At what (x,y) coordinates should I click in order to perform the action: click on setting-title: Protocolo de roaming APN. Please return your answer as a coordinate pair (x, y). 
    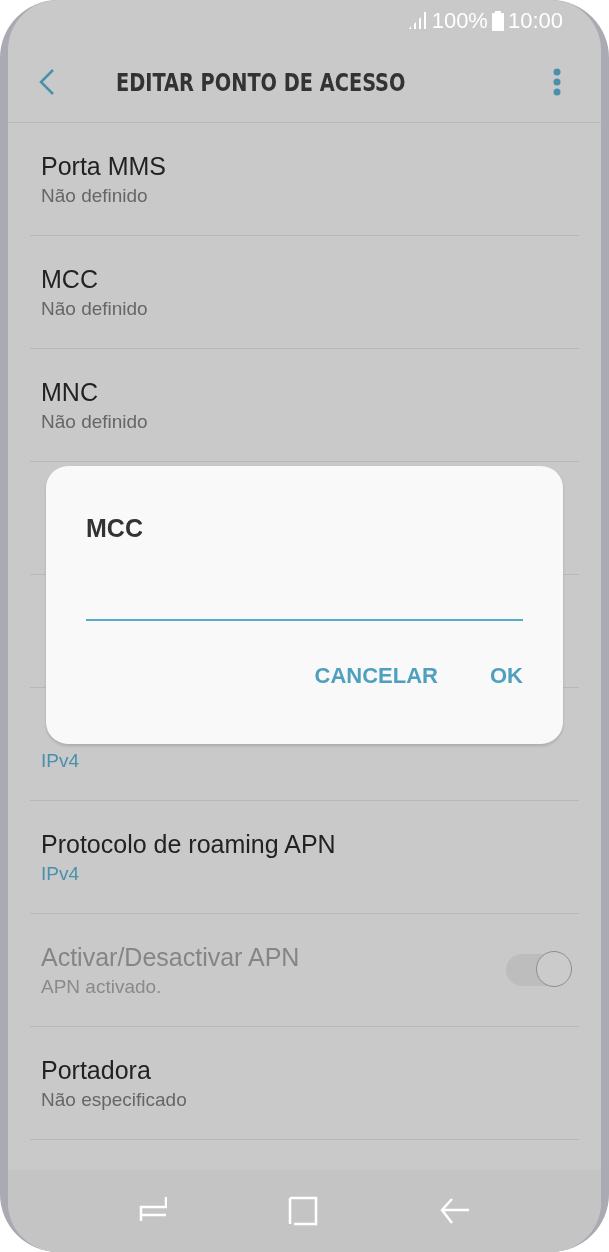
    Looking at the image, I should click on (304, 844).